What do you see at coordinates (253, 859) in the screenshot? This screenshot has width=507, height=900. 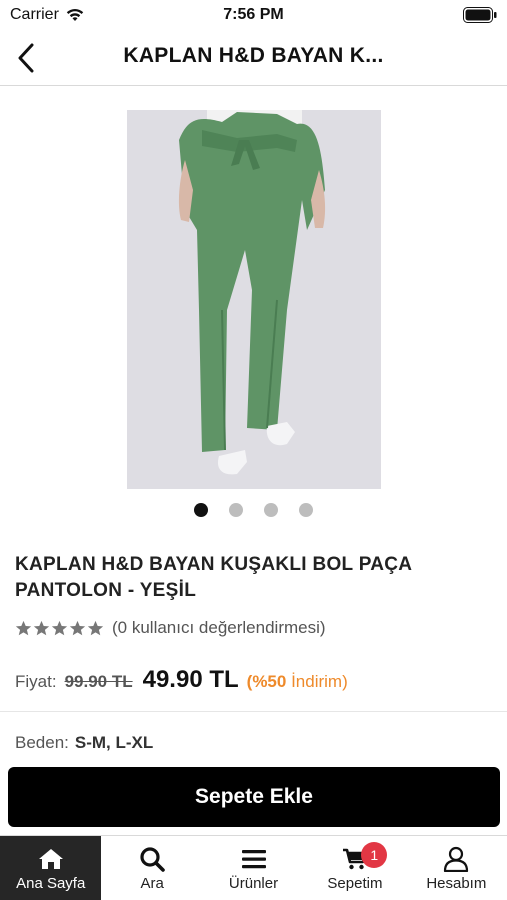 I see `menu-icon` at bounding box center [253, 859].